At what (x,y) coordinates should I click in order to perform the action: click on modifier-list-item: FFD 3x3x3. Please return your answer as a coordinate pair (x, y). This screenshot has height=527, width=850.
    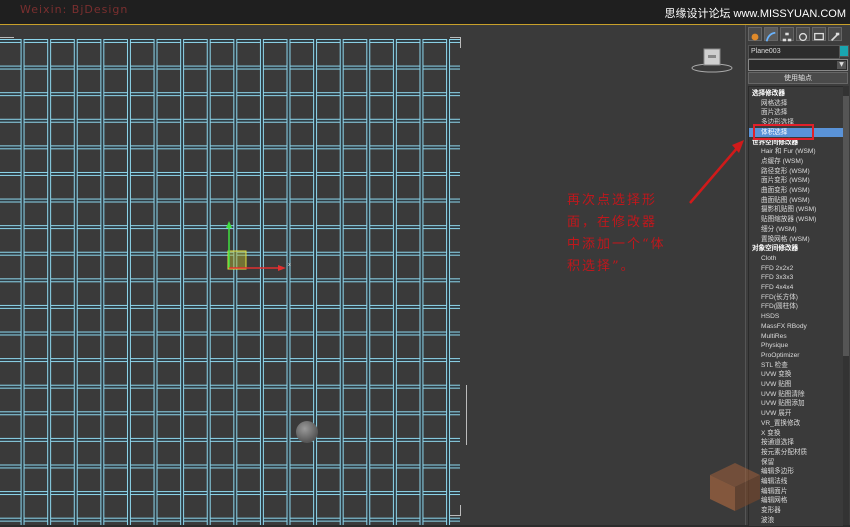
    Looking at the image, I should click on (796, 278).